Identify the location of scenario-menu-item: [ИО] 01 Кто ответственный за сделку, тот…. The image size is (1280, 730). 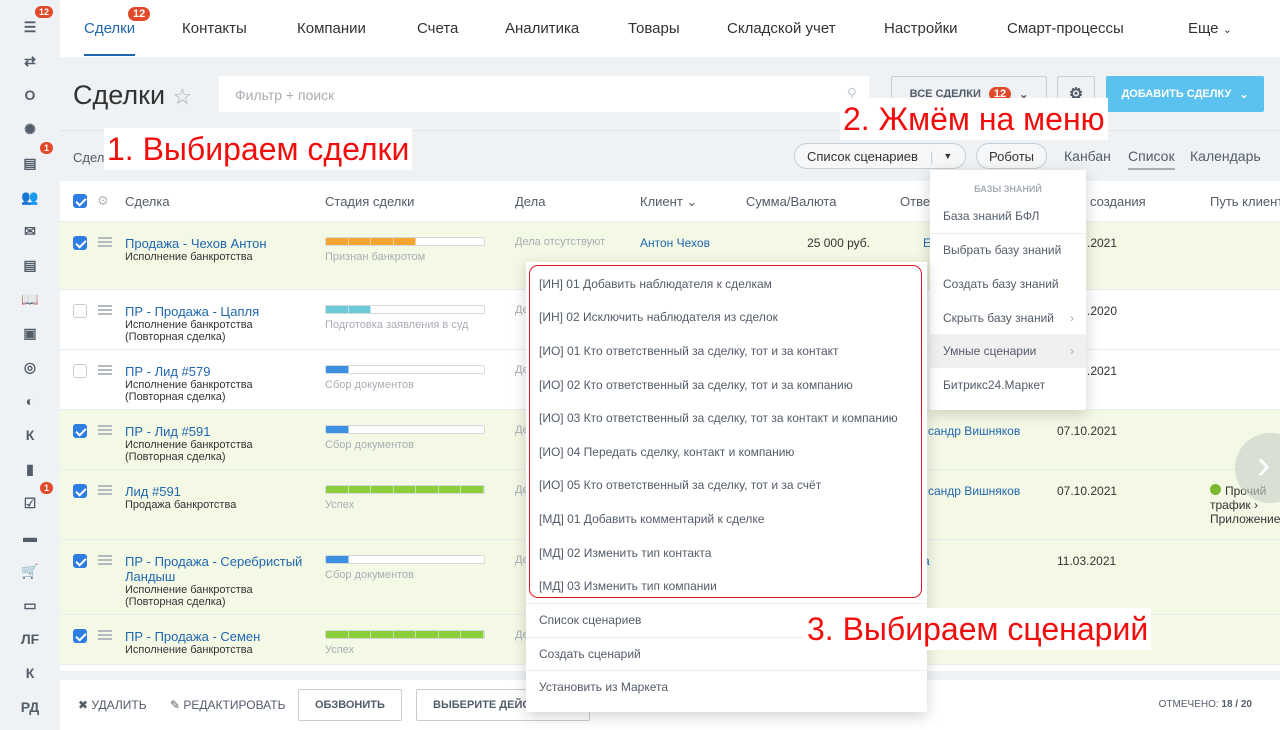
(726, 351).